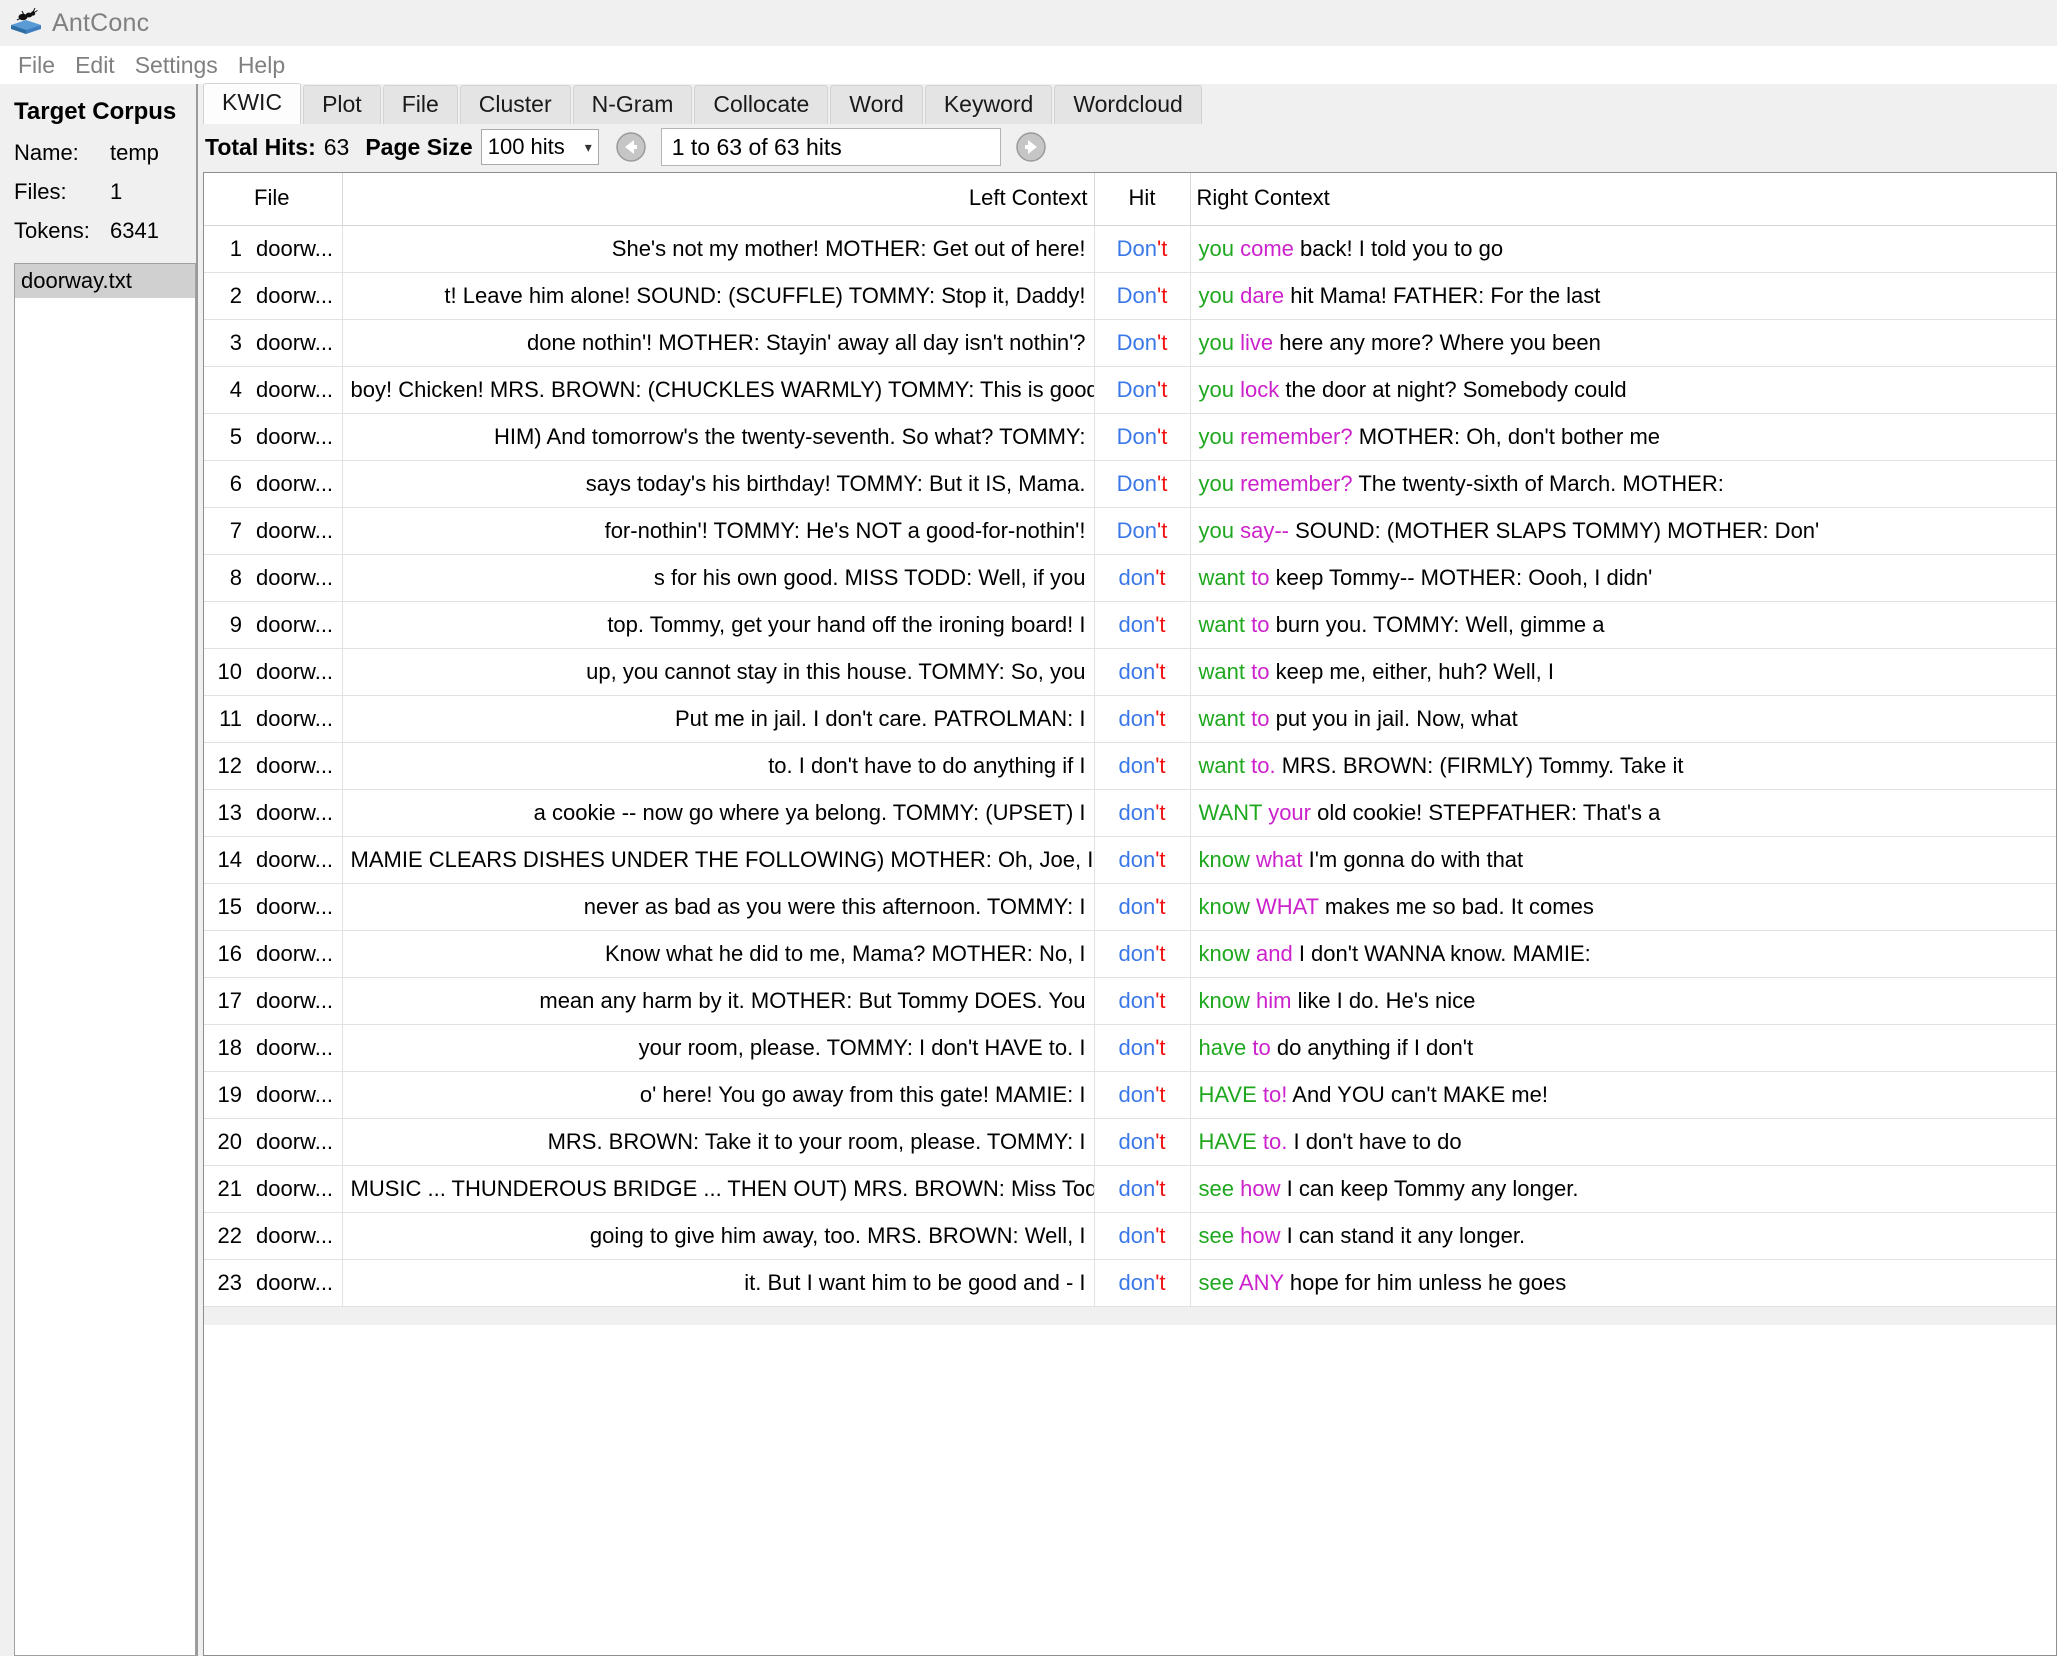 The height and width of the screenshot is (1656, 2057). Describe the element at coordinates (515, 104) in the screenshot. I see `tab-cluster: Cluster` at that location.